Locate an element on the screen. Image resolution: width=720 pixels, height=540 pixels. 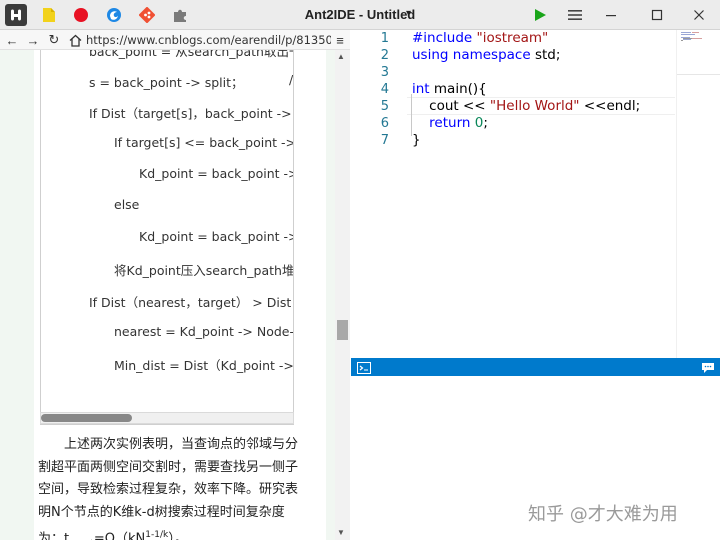
formula-prefix: 为：t is located at coordinates (54, 535).